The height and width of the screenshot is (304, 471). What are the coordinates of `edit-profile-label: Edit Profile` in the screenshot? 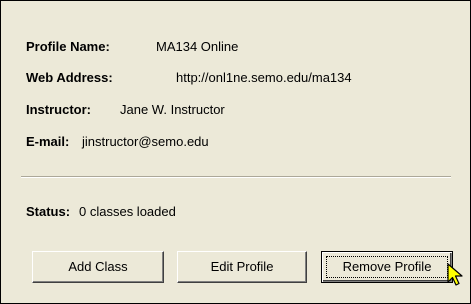 It's located at (242, 266).